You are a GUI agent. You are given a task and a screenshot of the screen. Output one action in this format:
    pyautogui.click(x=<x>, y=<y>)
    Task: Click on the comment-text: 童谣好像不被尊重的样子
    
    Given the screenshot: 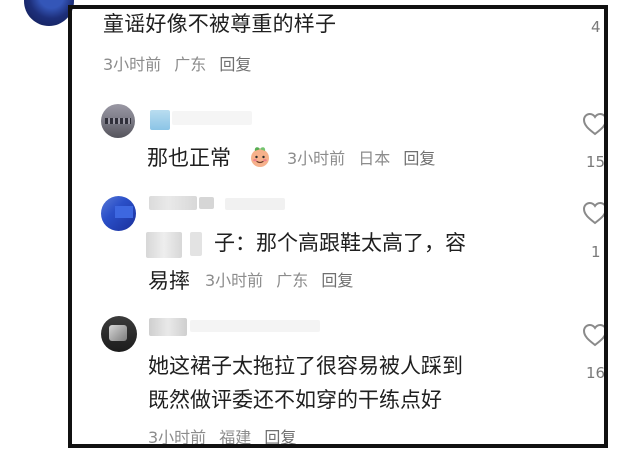 What is the action you would take?
    pyautogui.click(x=220, y=24)
    